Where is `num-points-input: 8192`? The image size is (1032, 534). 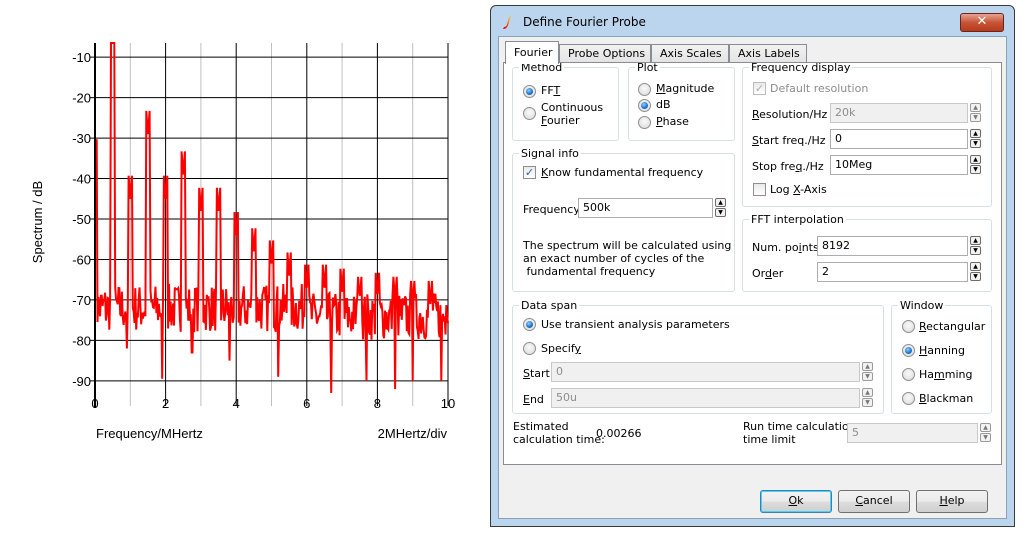 num-points-input: 8192 is located at coordinates (892, 246).